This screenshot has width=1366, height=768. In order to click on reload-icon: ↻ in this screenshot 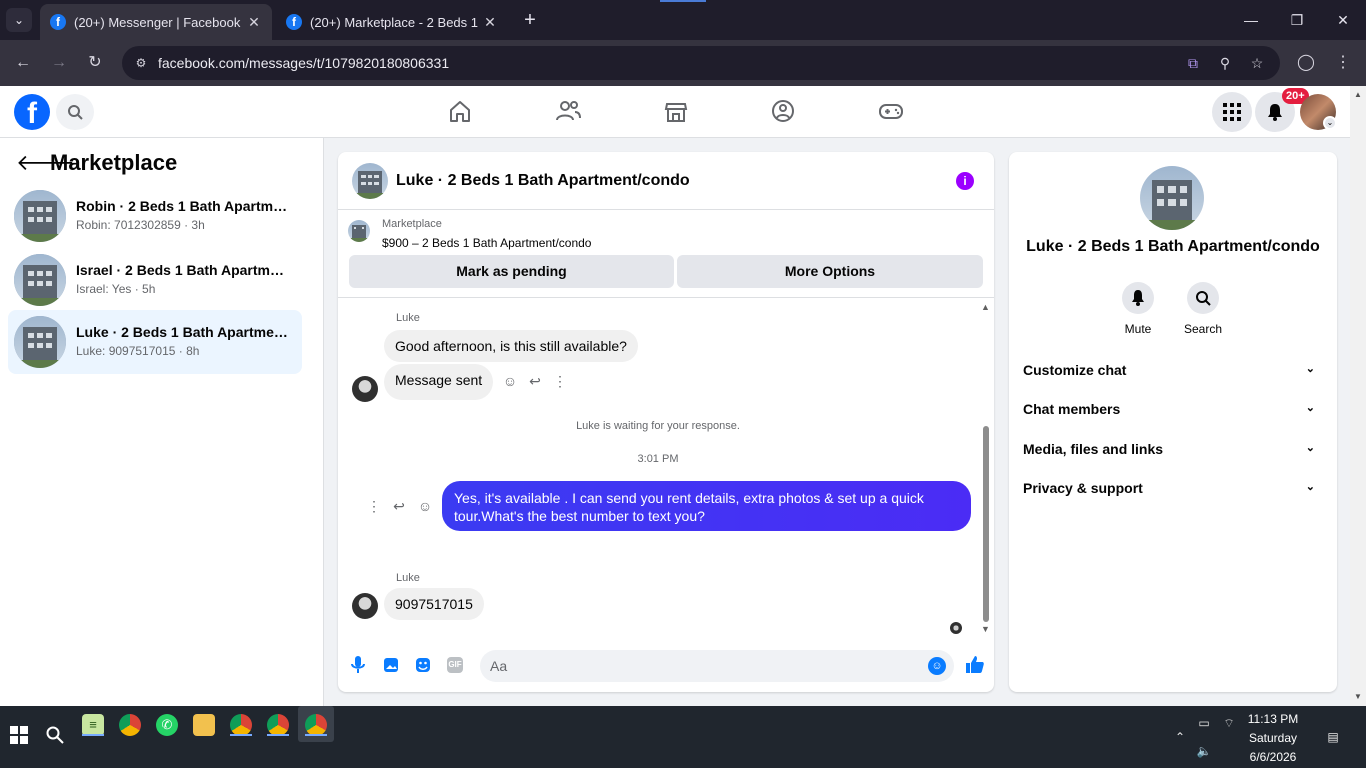, I will do `click(95, 63)`.